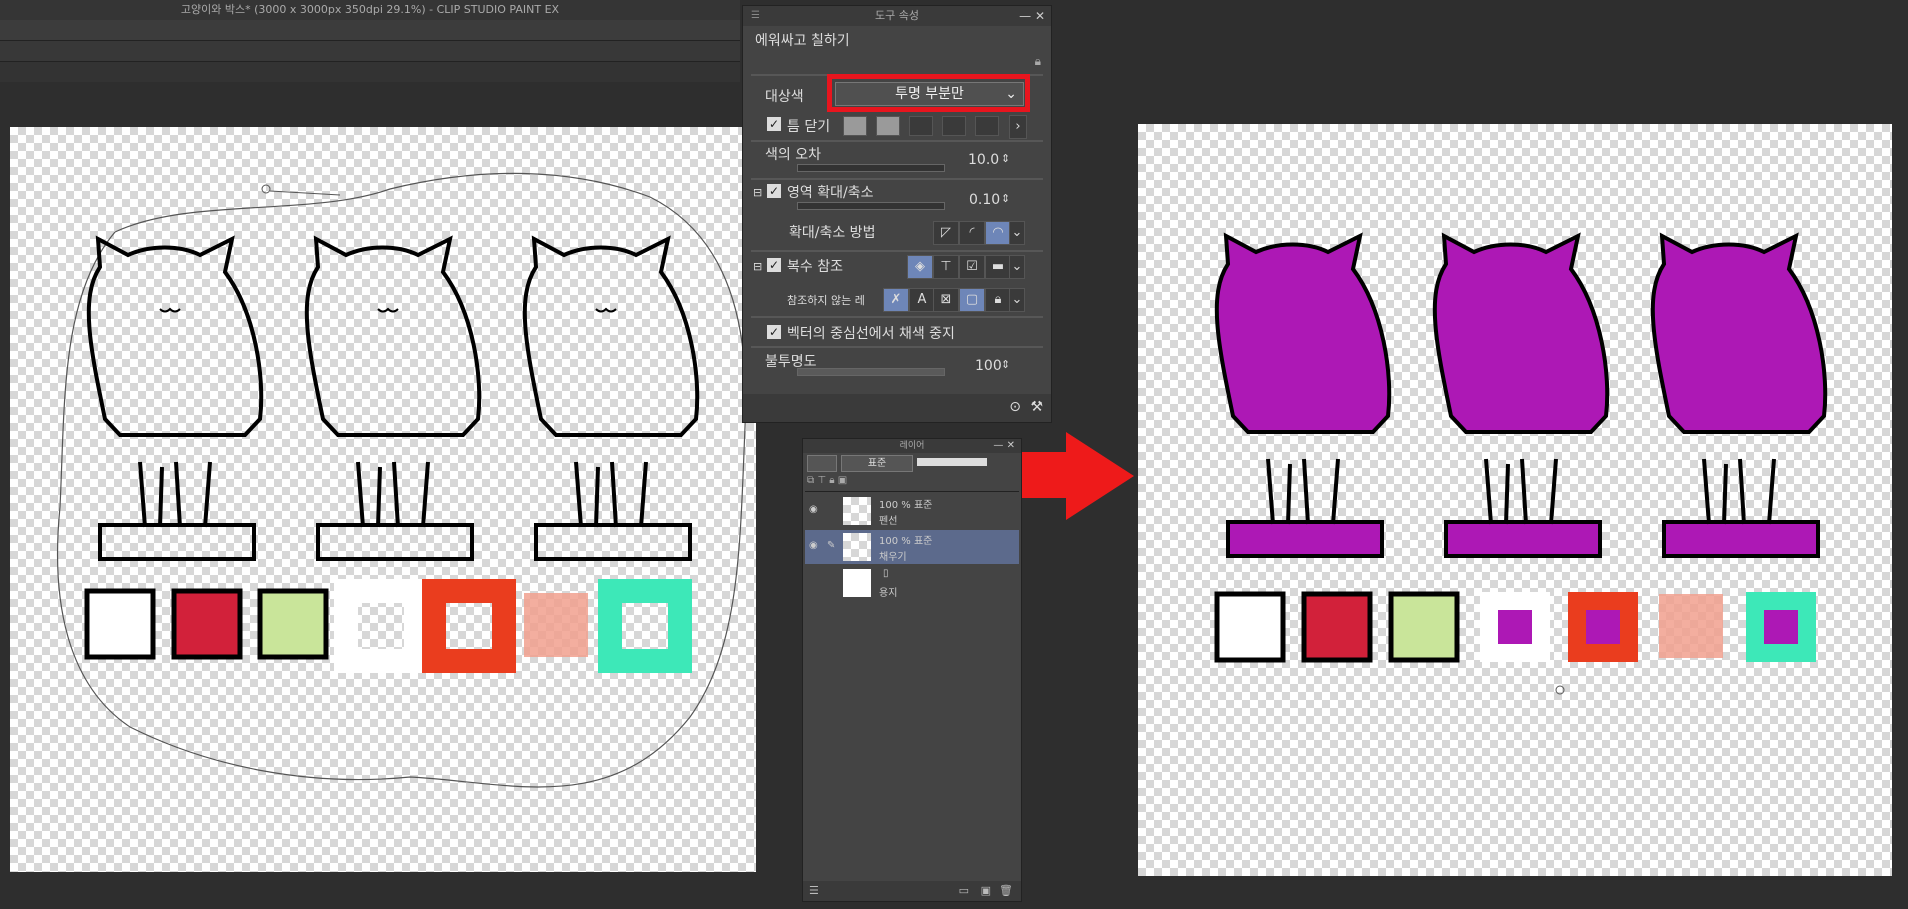 The width and height of the screenshot is (1908, 909). Describe the element at coordinates (946, 233) in the screenshot. I see `scale-square-icon: ◸` at that location.